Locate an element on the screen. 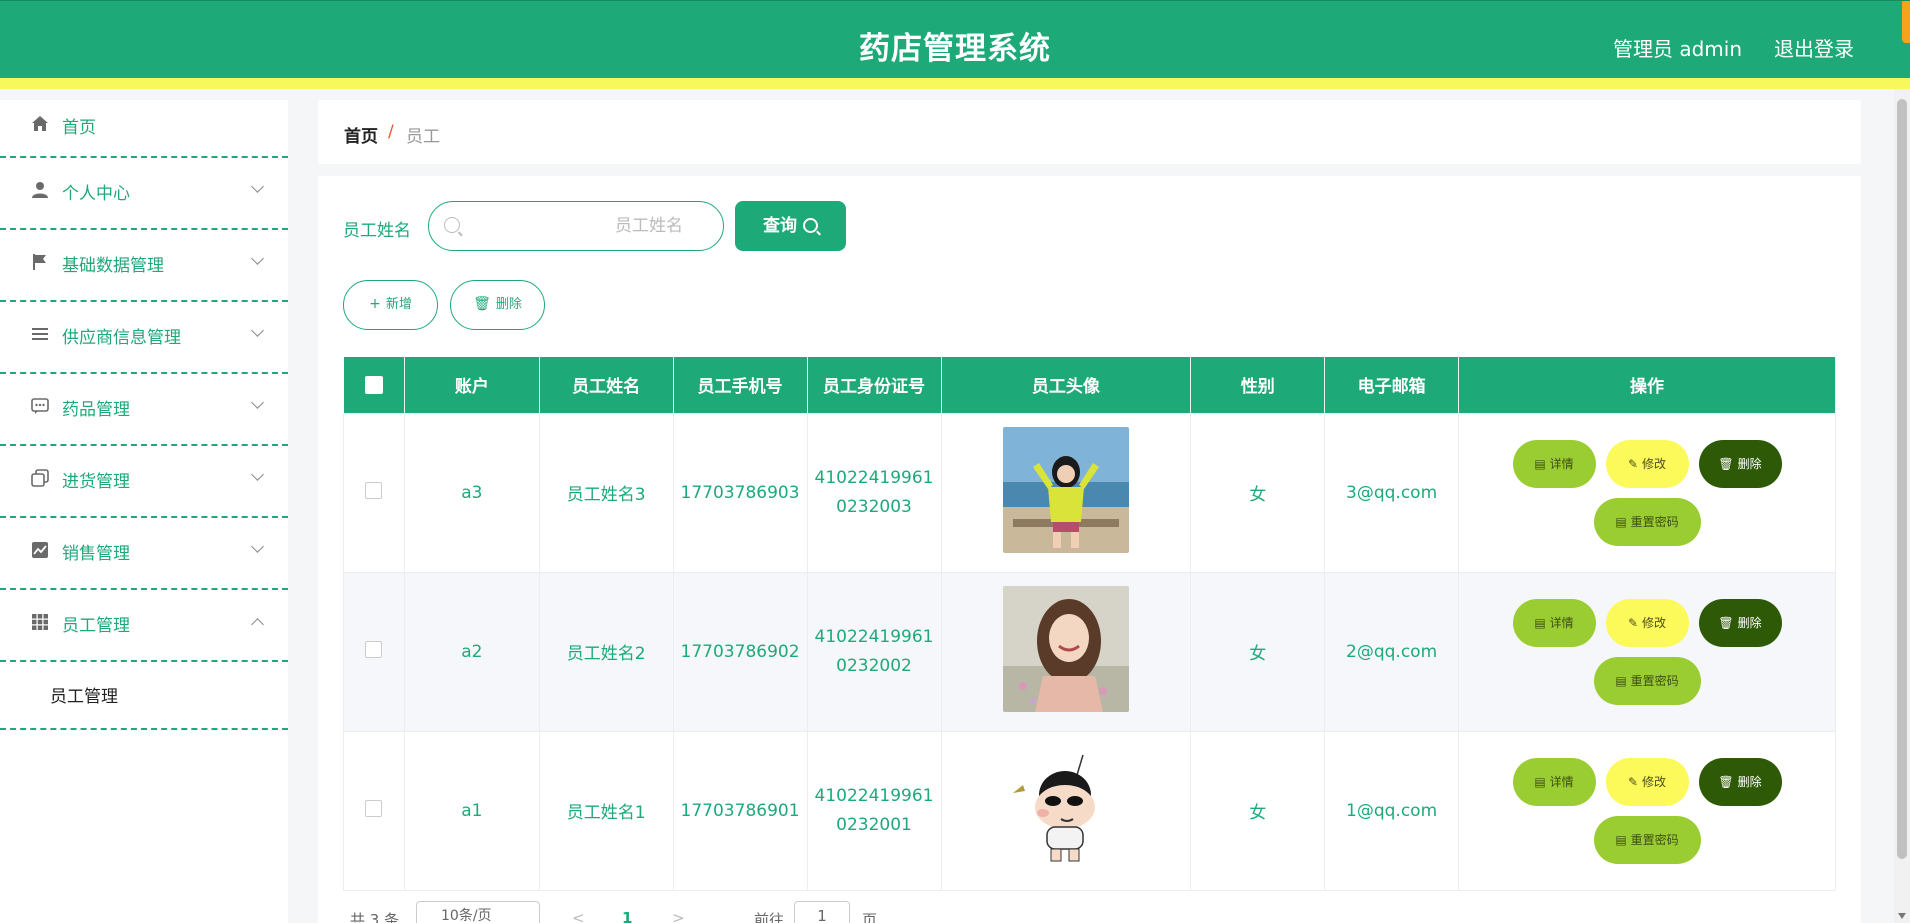  scroll-down-arrow is located at coordinates (1902, 916).